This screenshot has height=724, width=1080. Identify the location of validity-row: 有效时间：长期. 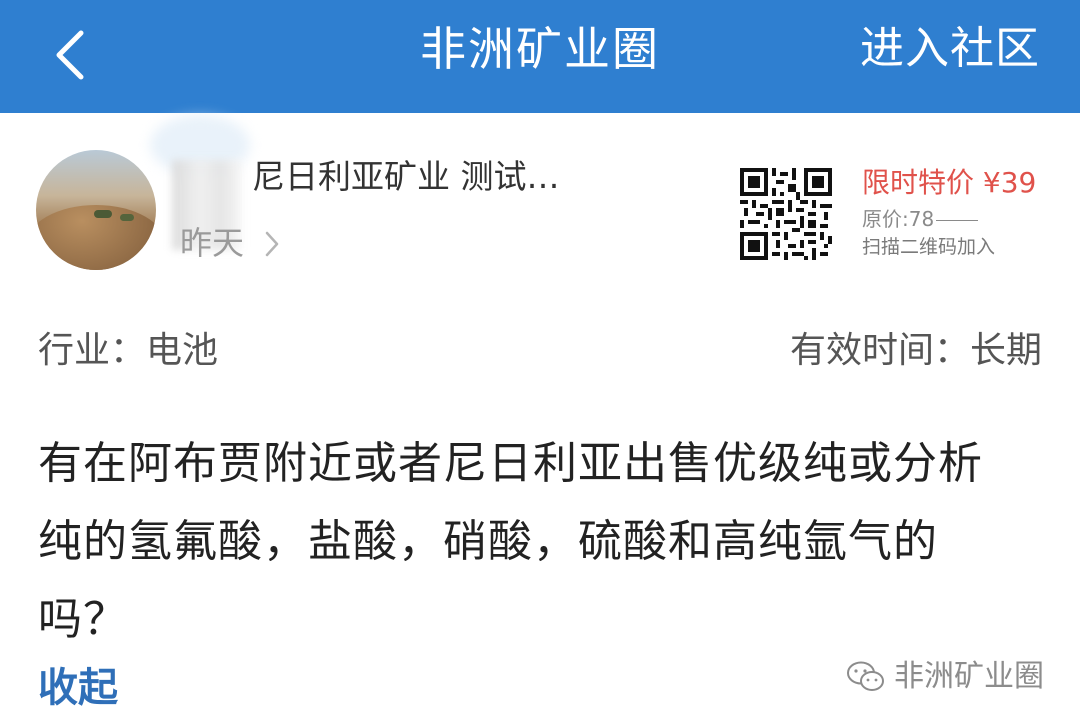
(916, 351).